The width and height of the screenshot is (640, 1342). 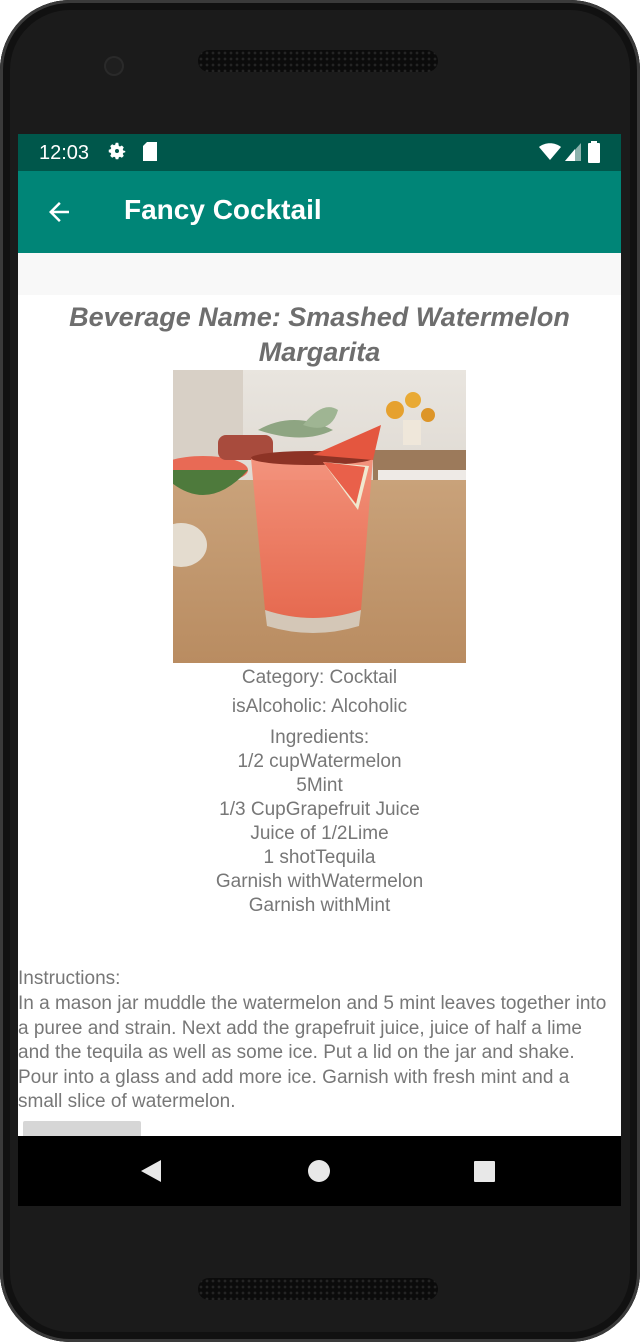 What do you see at coordinates (319, 152) in the screenshot?
I see `status-bar: 12:03` at bounding box center [319, 152].